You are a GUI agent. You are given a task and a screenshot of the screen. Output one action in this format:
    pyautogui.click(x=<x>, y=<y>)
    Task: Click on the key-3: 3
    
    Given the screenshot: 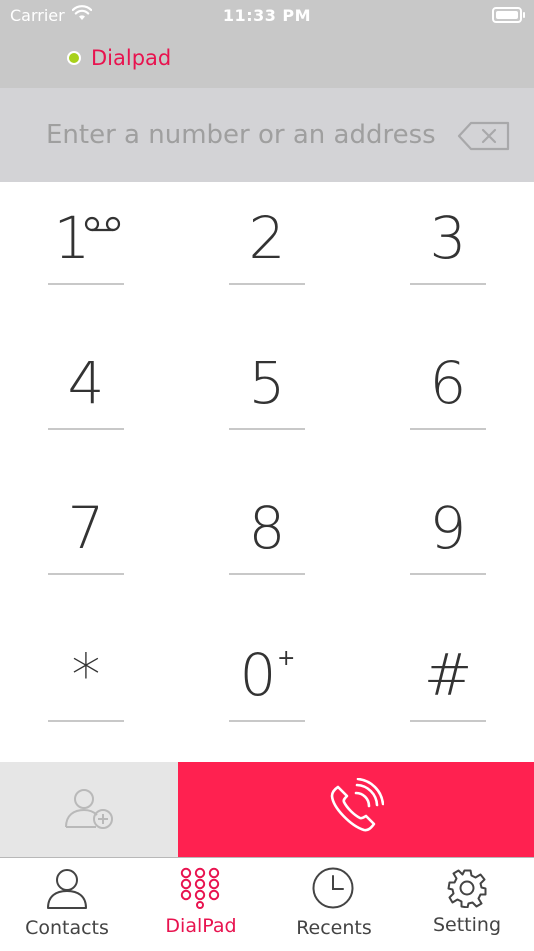 What is the action you would take?
    pyautogui.click(x=448, y=235)
    